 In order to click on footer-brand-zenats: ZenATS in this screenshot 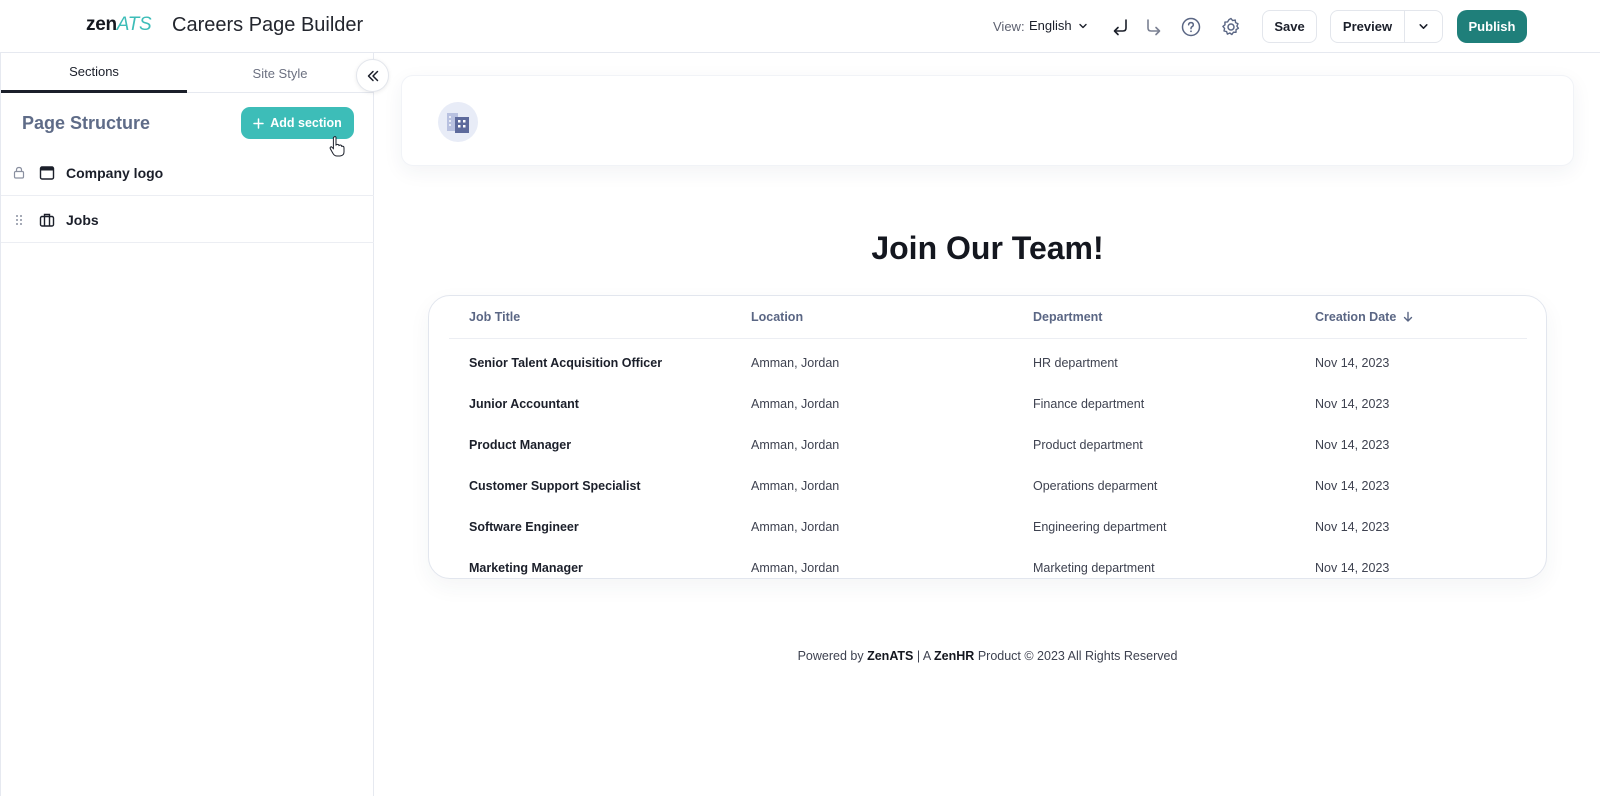, I will do `click(890, 656)`.